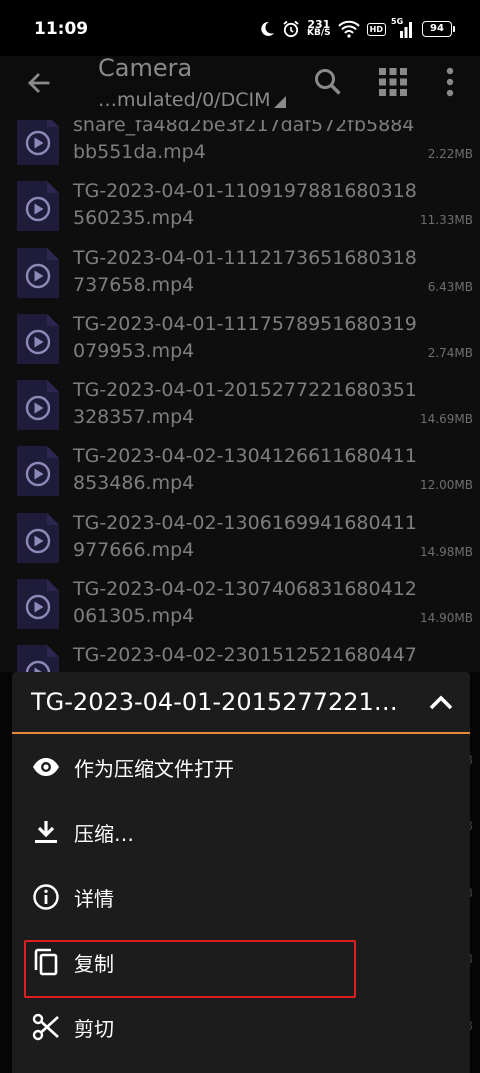 The width and height of the screenshot is (480, 1073). What do you see at coordinates (245, 536) in the screenshot?
I see `file-name: TG-2023-04-02-1306169941680411977666.mp4` at bounding box center [245, 536].